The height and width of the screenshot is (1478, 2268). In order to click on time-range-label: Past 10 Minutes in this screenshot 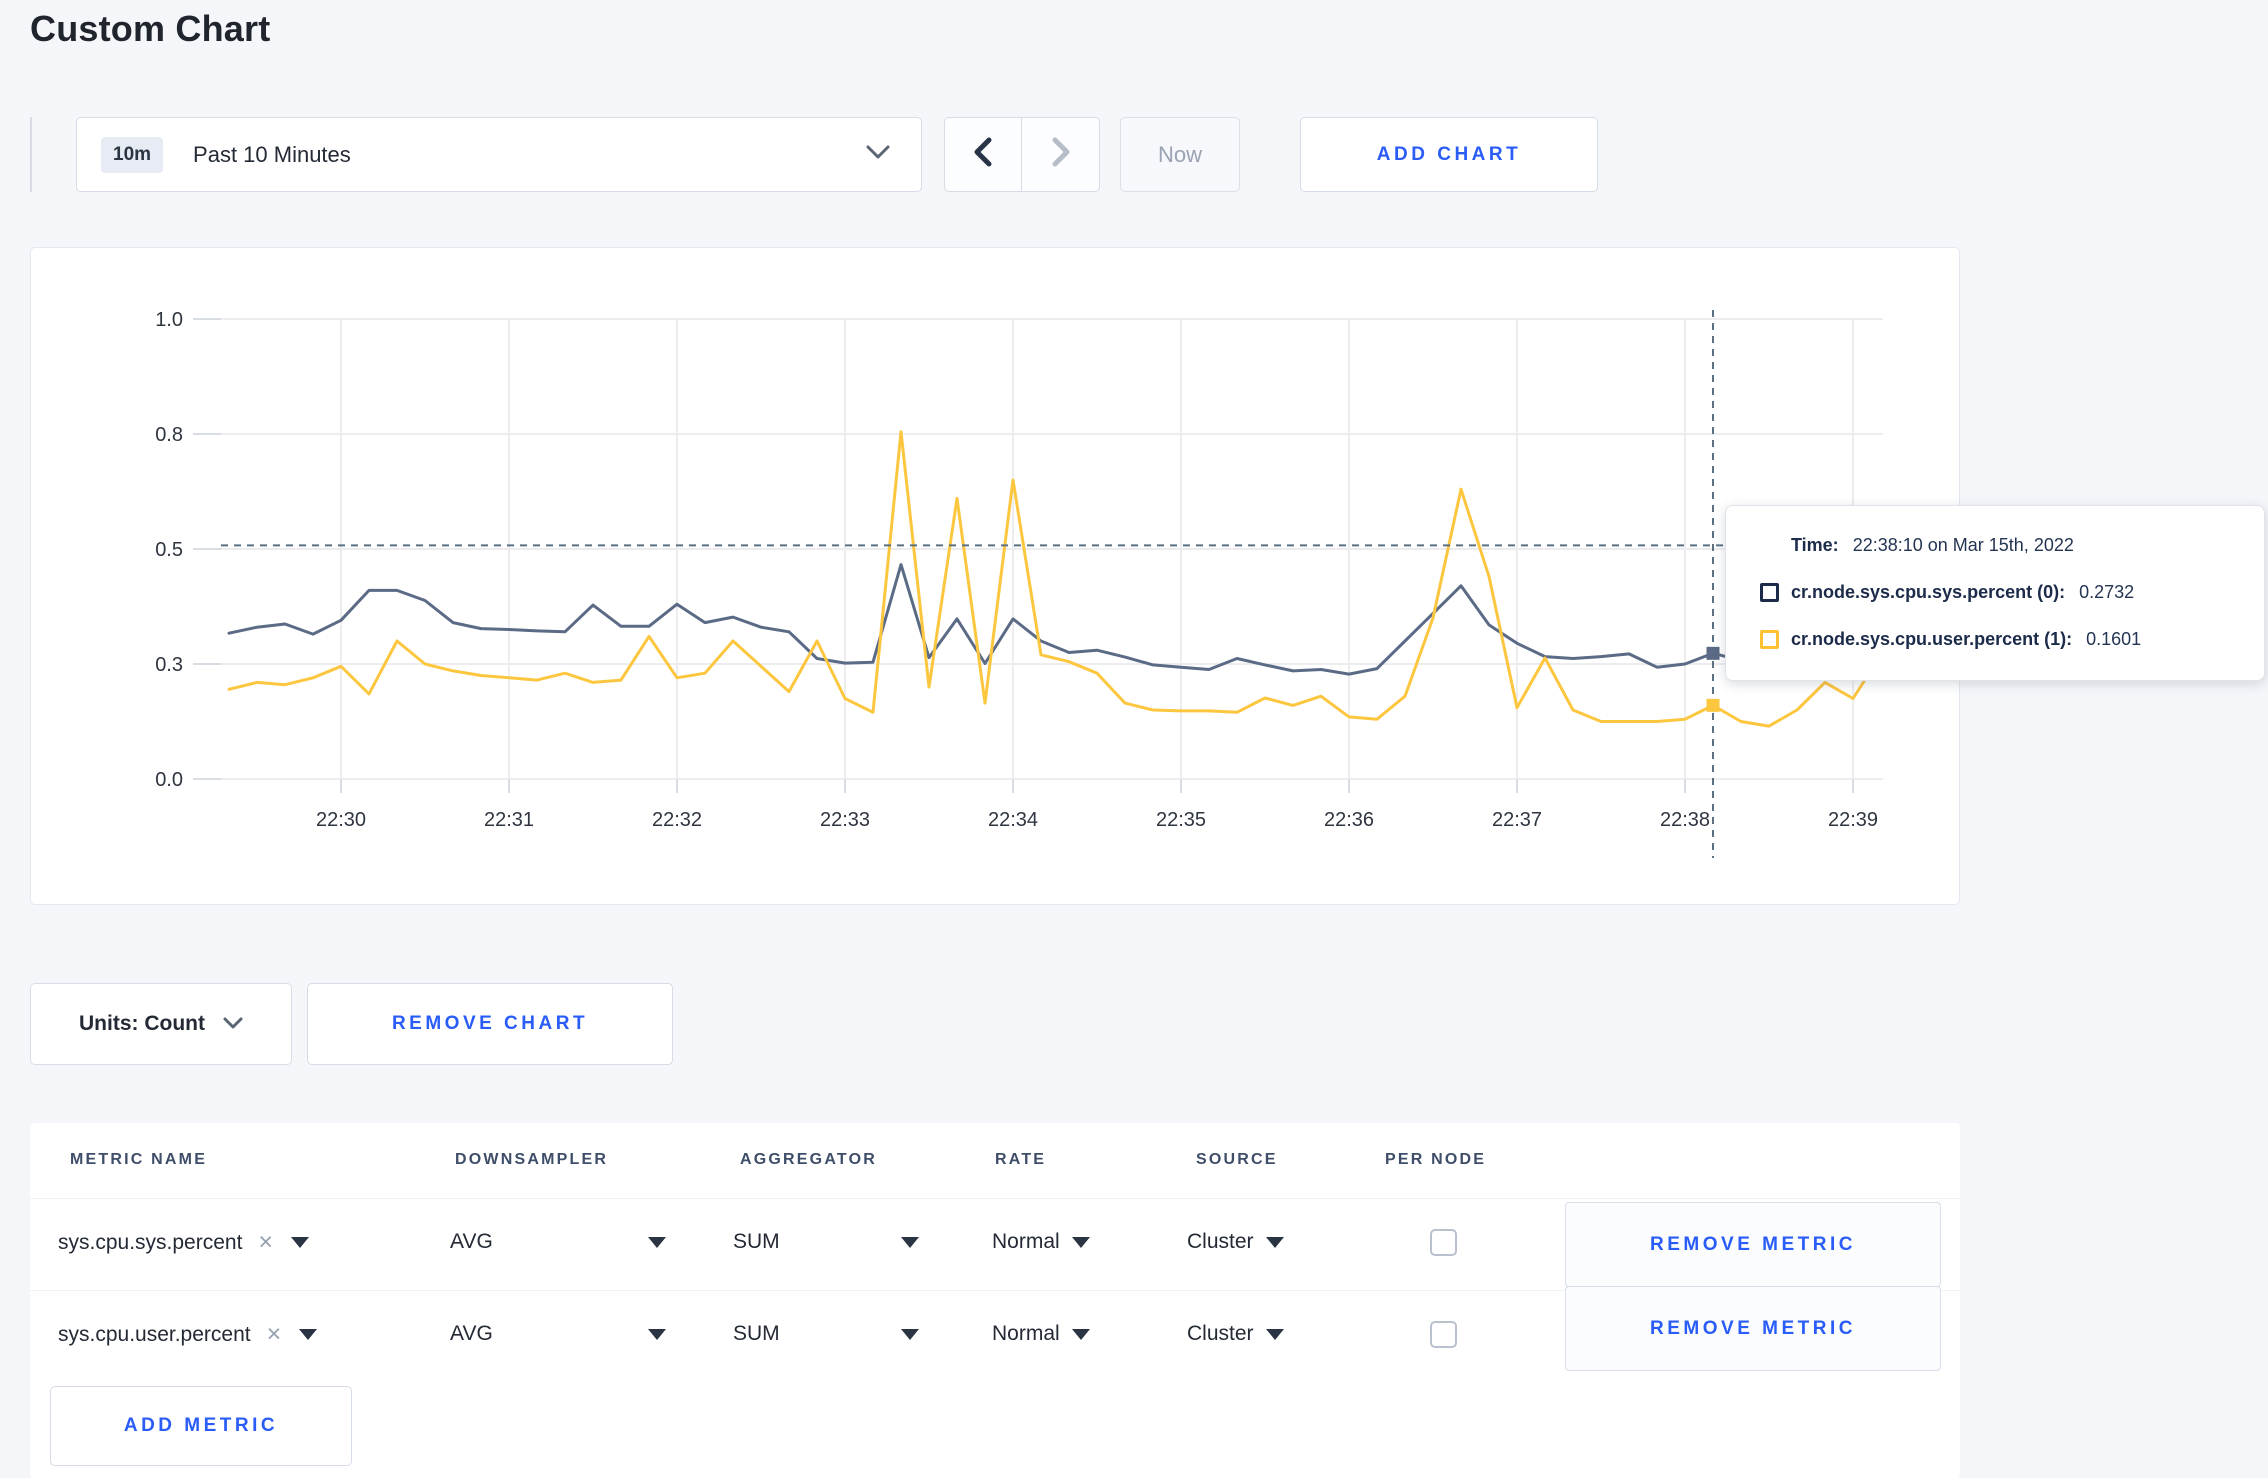, I will do `click(272, 154)`.